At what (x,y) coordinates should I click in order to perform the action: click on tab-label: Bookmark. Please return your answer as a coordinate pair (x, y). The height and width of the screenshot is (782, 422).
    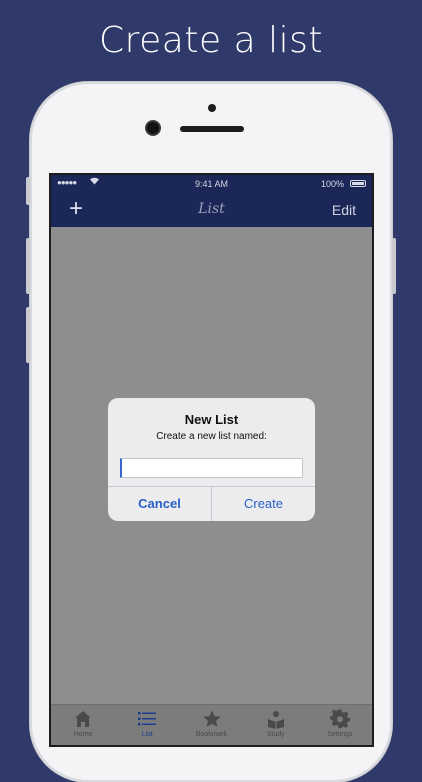
    Looking at the image, I should click on (211, 734).